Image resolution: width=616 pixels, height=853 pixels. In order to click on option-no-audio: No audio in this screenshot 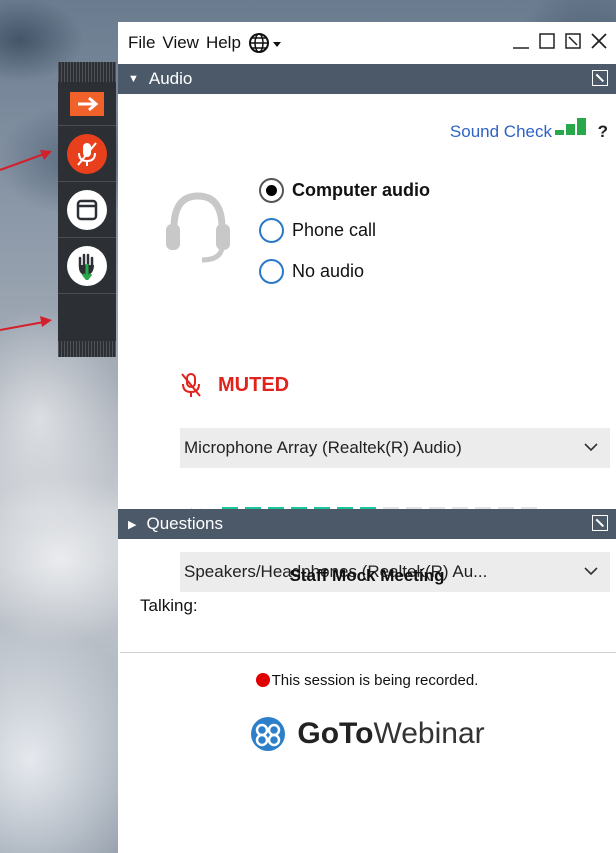, I will do `click(311, 271)`.